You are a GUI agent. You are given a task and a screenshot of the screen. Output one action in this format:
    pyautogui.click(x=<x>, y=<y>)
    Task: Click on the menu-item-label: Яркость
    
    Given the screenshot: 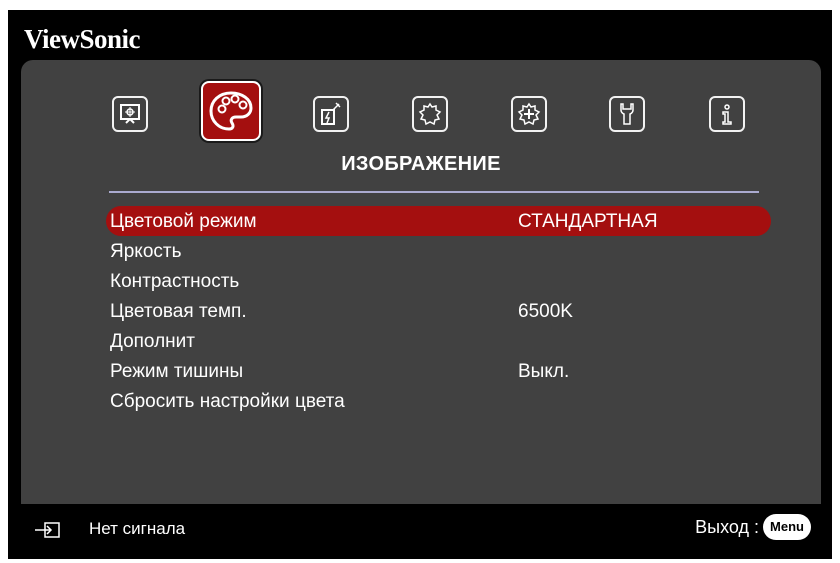 What is the action you would take?
    pyautogui.click(x=146, y=251)
    